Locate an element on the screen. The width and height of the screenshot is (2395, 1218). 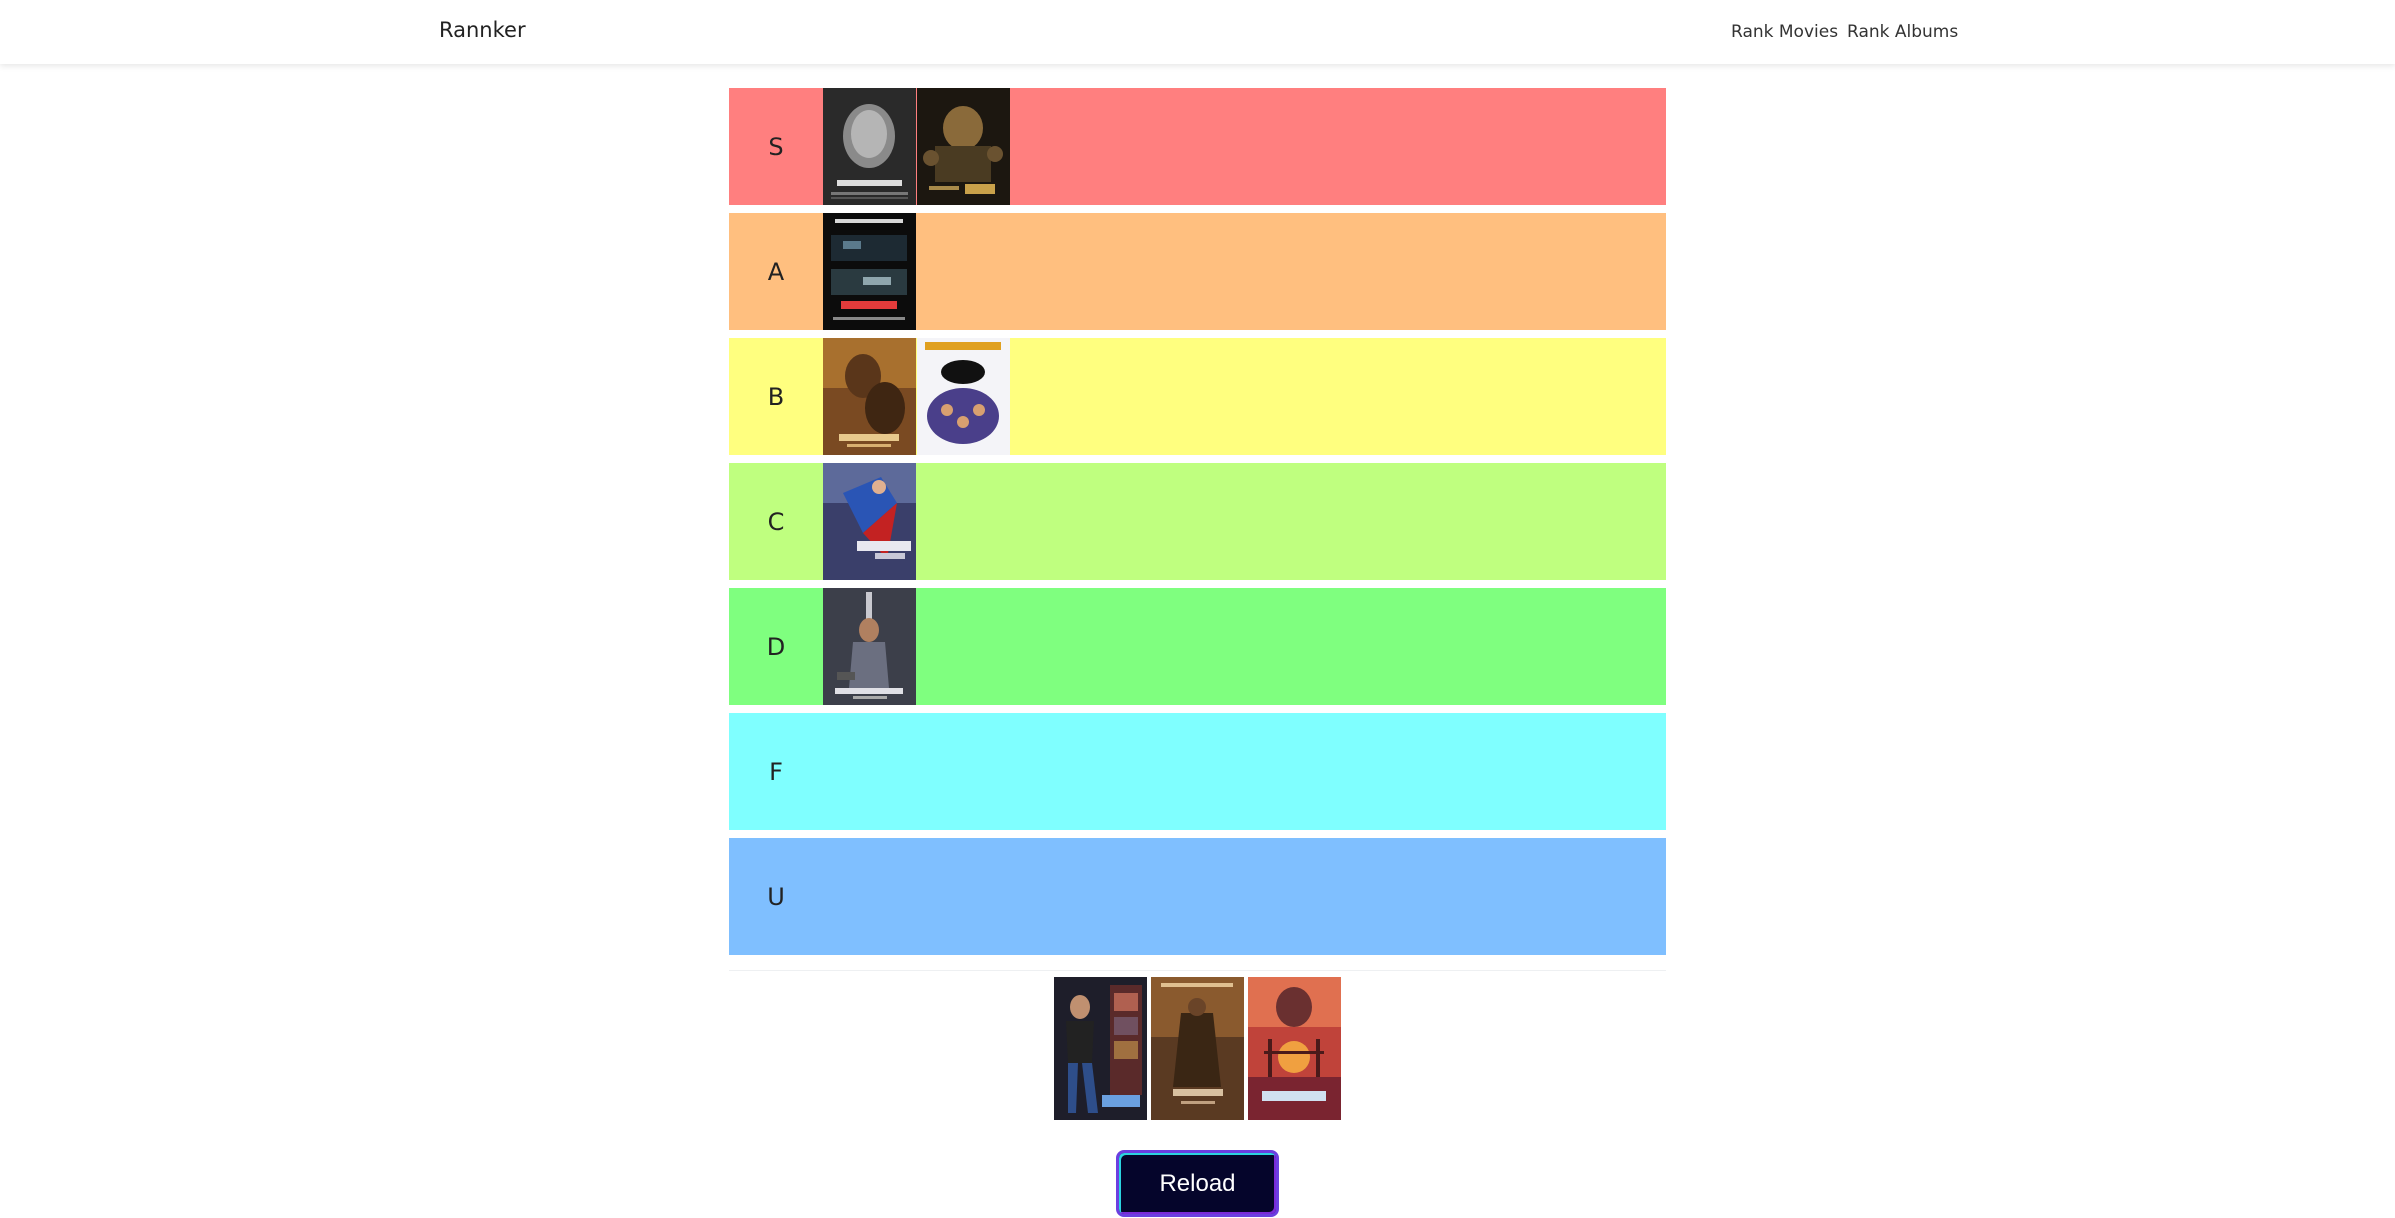
tier-label: F is located at coordinates (776, 771).